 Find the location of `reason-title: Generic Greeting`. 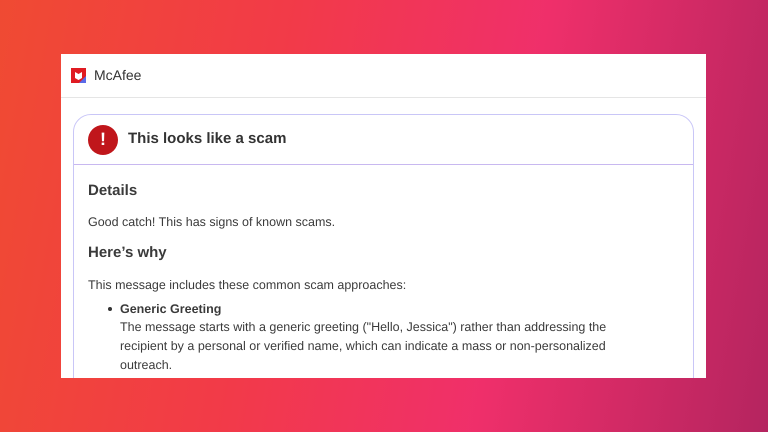

reason-title: Generic Greeting is located at coordinates (171, 309).